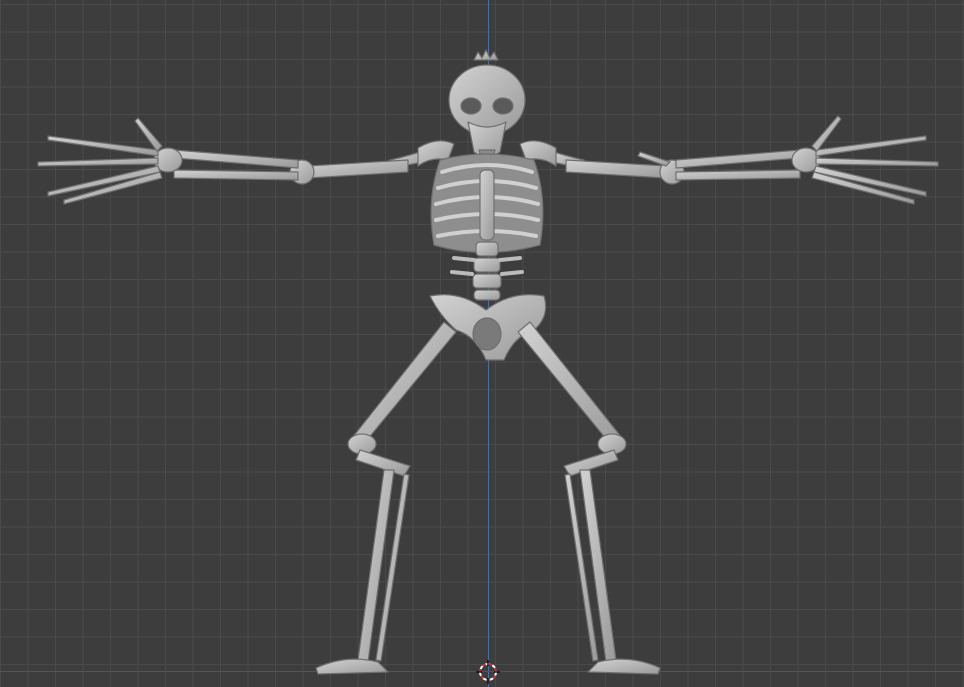 This screenshot has height=687, width=964. What do you see at coordinates (487, 203) in the screenshot?
I see `ribcage` at bounding box center [487, 203].